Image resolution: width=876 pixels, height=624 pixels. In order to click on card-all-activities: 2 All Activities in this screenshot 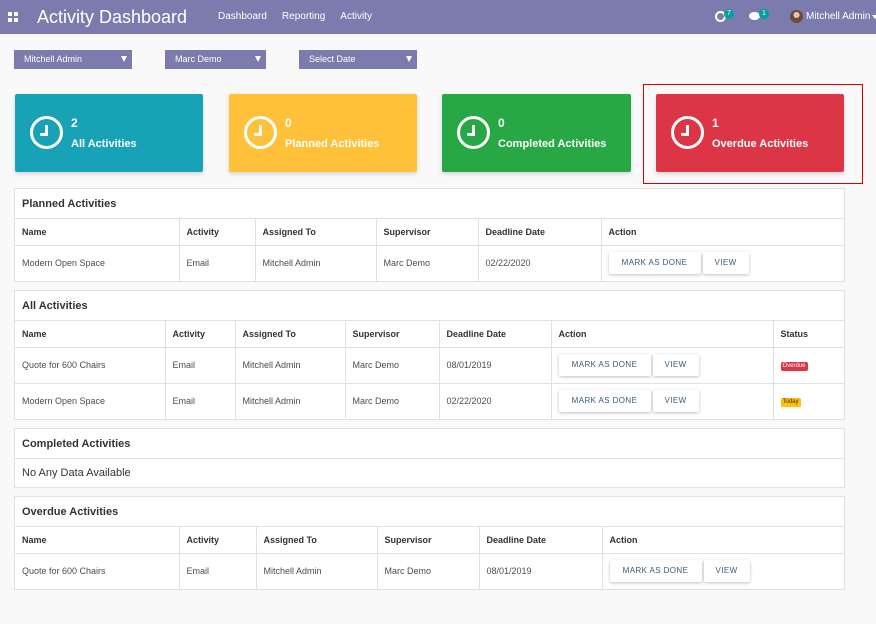, I will do `click(109, 133)`.